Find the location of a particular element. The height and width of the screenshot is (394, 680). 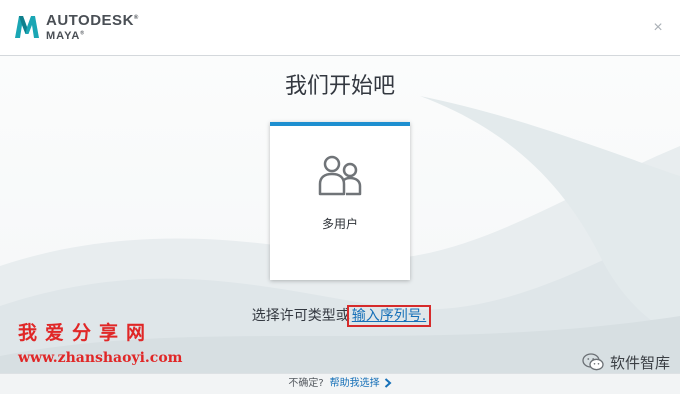

help-me-choose-link: 帮助我选择 is located at coordinates (355, 383).